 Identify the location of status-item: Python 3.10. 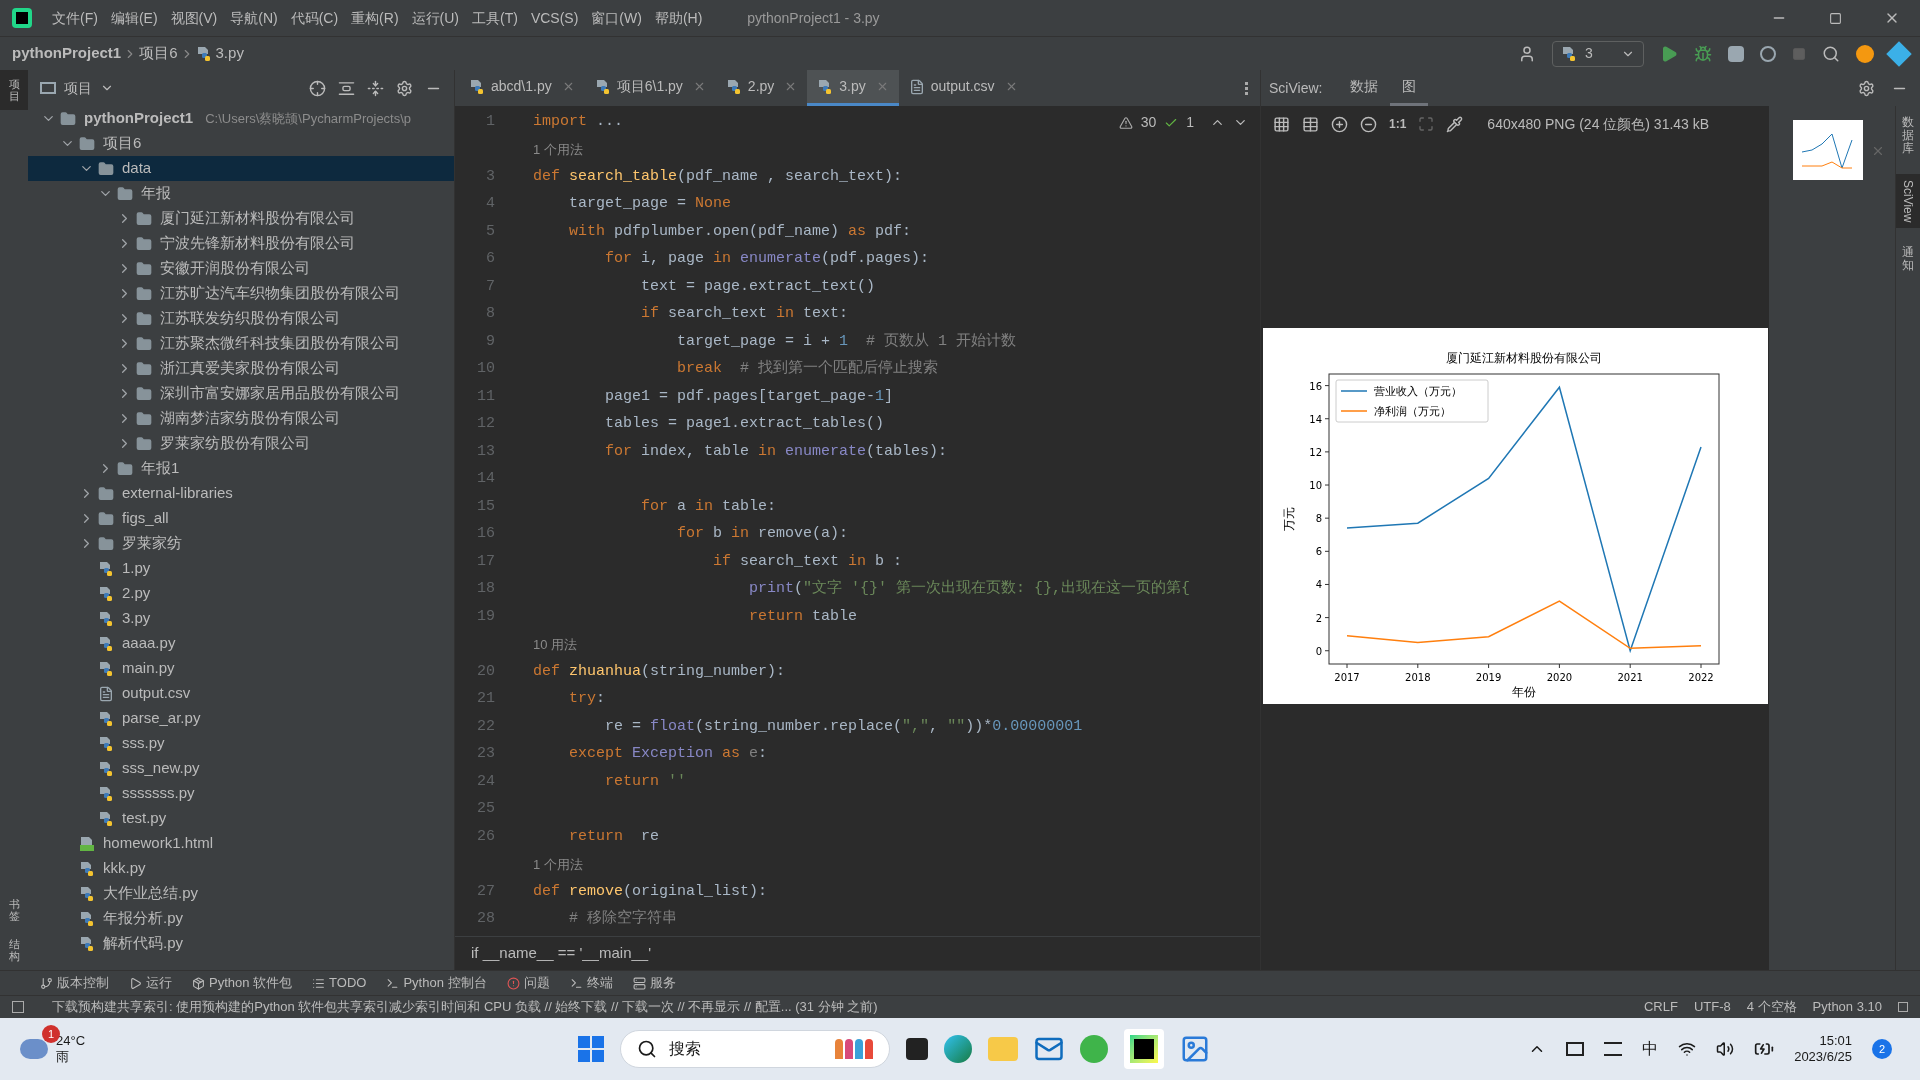
(1847, 1007).